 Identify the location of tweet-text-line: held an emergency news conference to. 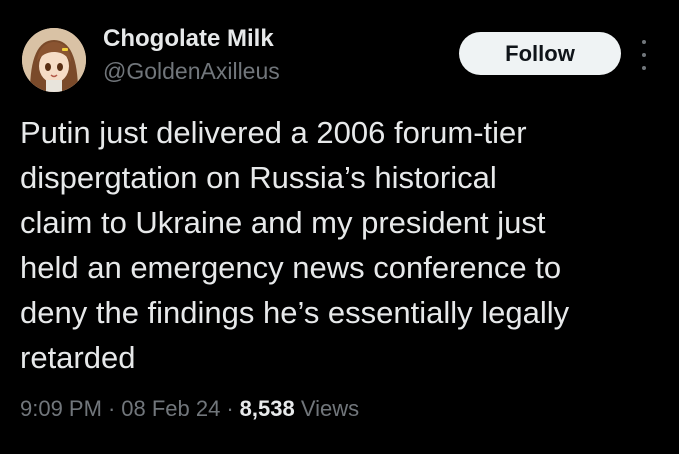
(291, 267).